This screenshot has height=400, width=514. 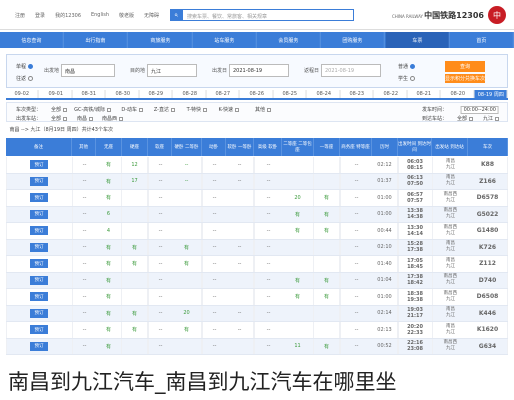 I want to click on date-tab: 08-19 周四, so click(x=491, y=94).